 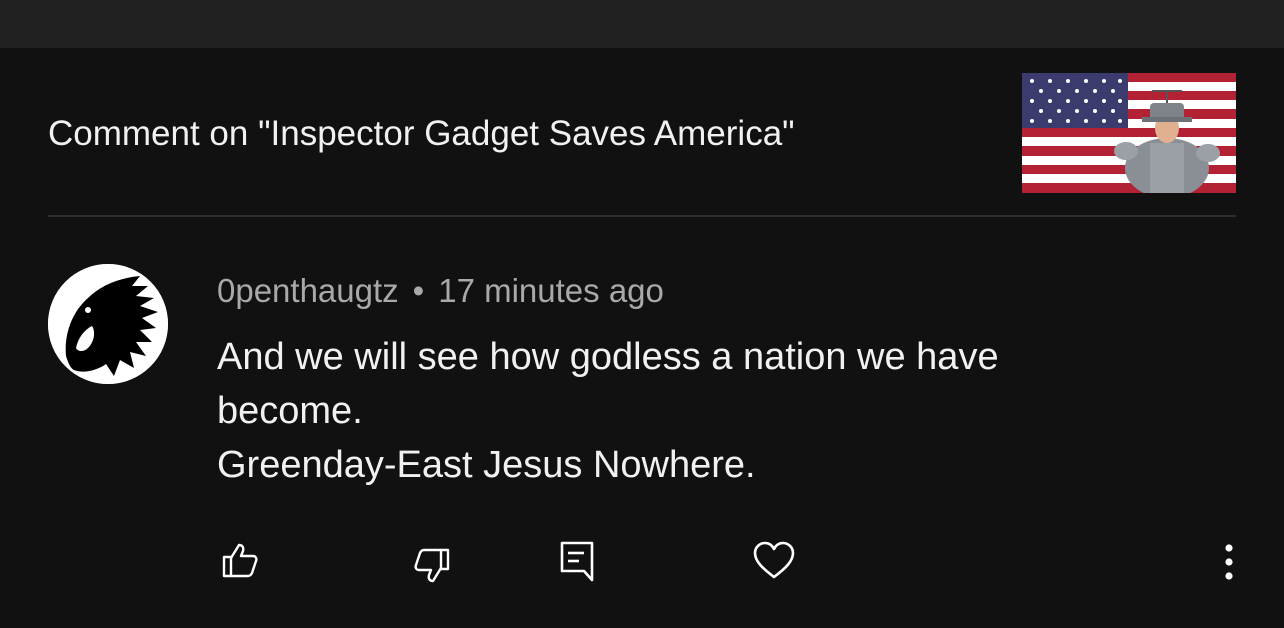 What do you see at coordinates (486, 465) in the screenshot?
I see `comment-text-line: Greenday-East Jesus Nowhere.` at bounding box center [486, 465].